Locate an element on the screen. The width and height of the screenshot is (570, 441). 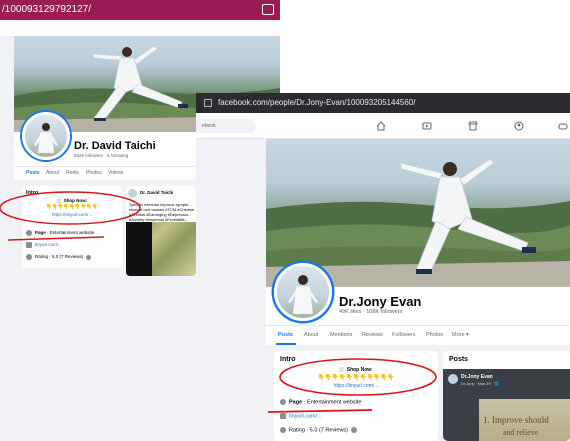
annotation-overlay is located at coordinates (352, 385).